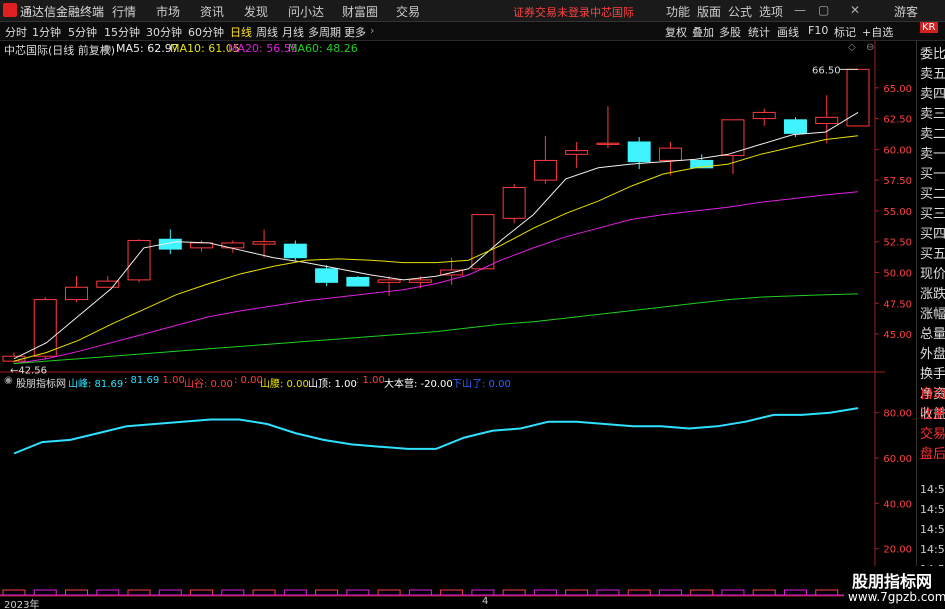 The height and width of the screenshot is (609, 945). What do you see at coordinates (845, 32) in the screenshot?
I see `action-biaoji: 标记` at bounding box center [845, 32].